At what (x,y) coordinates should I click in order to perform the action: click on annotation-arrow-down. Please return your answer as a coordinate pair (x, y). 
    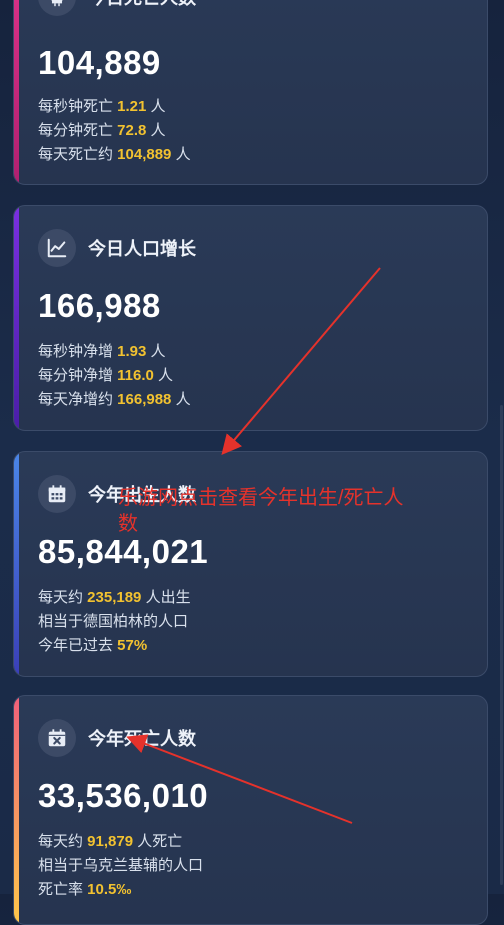
    Looking at the image, I should click on (239, 779).